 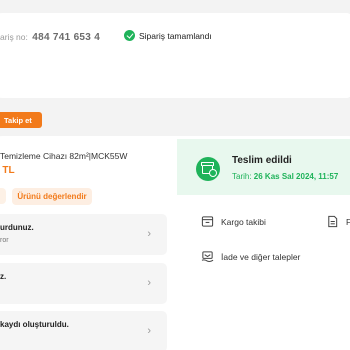 I want to click on cargo-tracking-link: Kargo takibi, so click(x=233, y=221).